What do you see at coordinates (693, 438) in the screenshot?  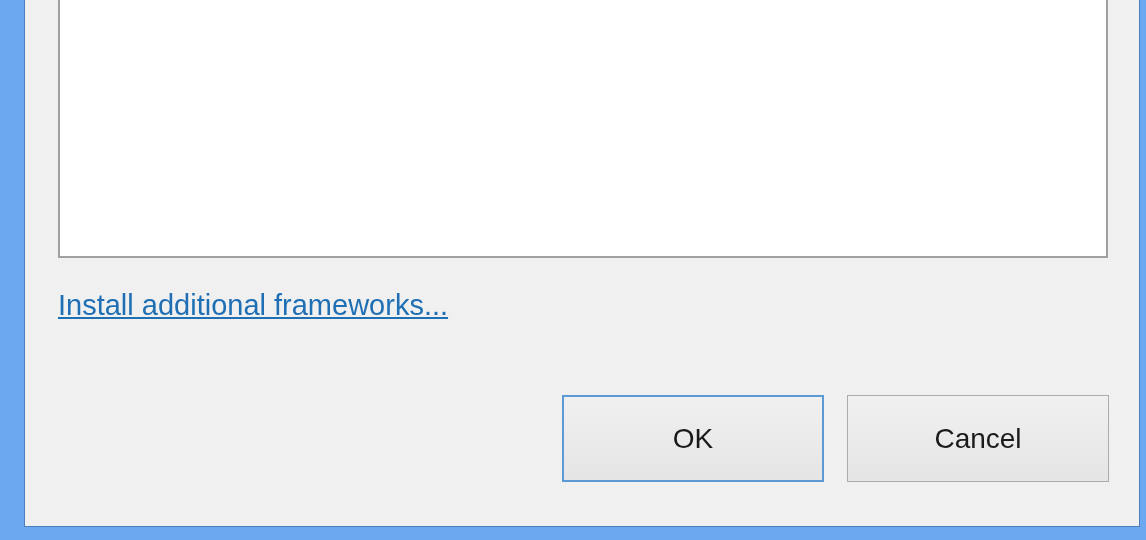 I see `ok-button: OK` at bounding box center [693, 438].